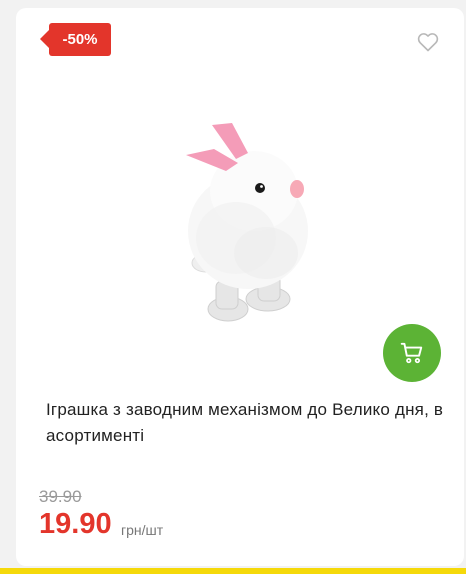 This screenshot has width=466, height=574. I want to click on chick-body, so click(248, 220).